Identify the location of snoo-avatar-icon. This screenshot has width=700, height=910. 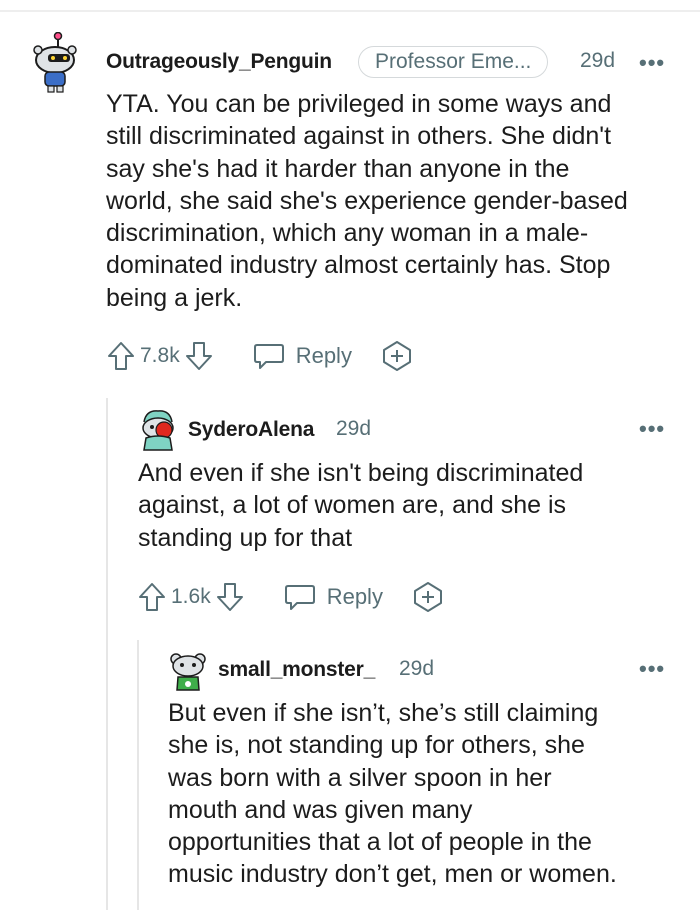
(188, 672).